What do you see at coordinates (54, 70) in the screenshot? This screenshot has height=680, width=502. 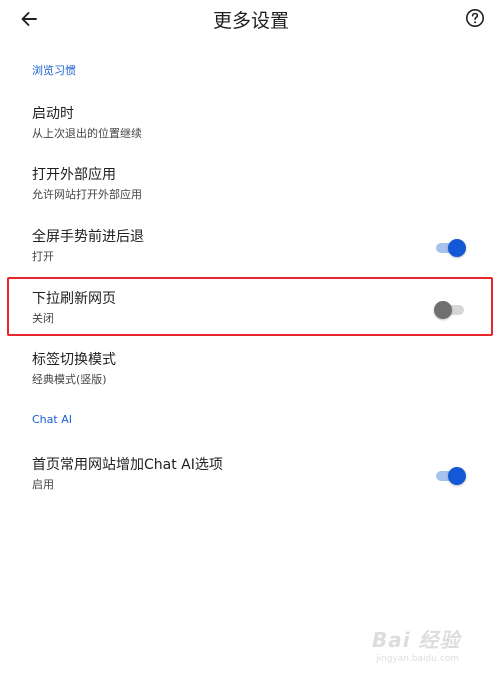 I see `section-header-browsing-habits: 浏览习惯` at bounding box center [54, 70].